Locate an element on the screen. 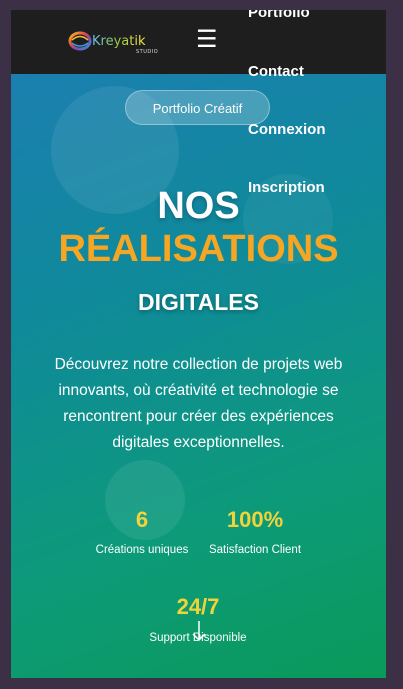 Image resolution: width=403 pixels, height=689 pixels. portfolio-badge: Portfolio Créatif is located at coordinates (197, 107).